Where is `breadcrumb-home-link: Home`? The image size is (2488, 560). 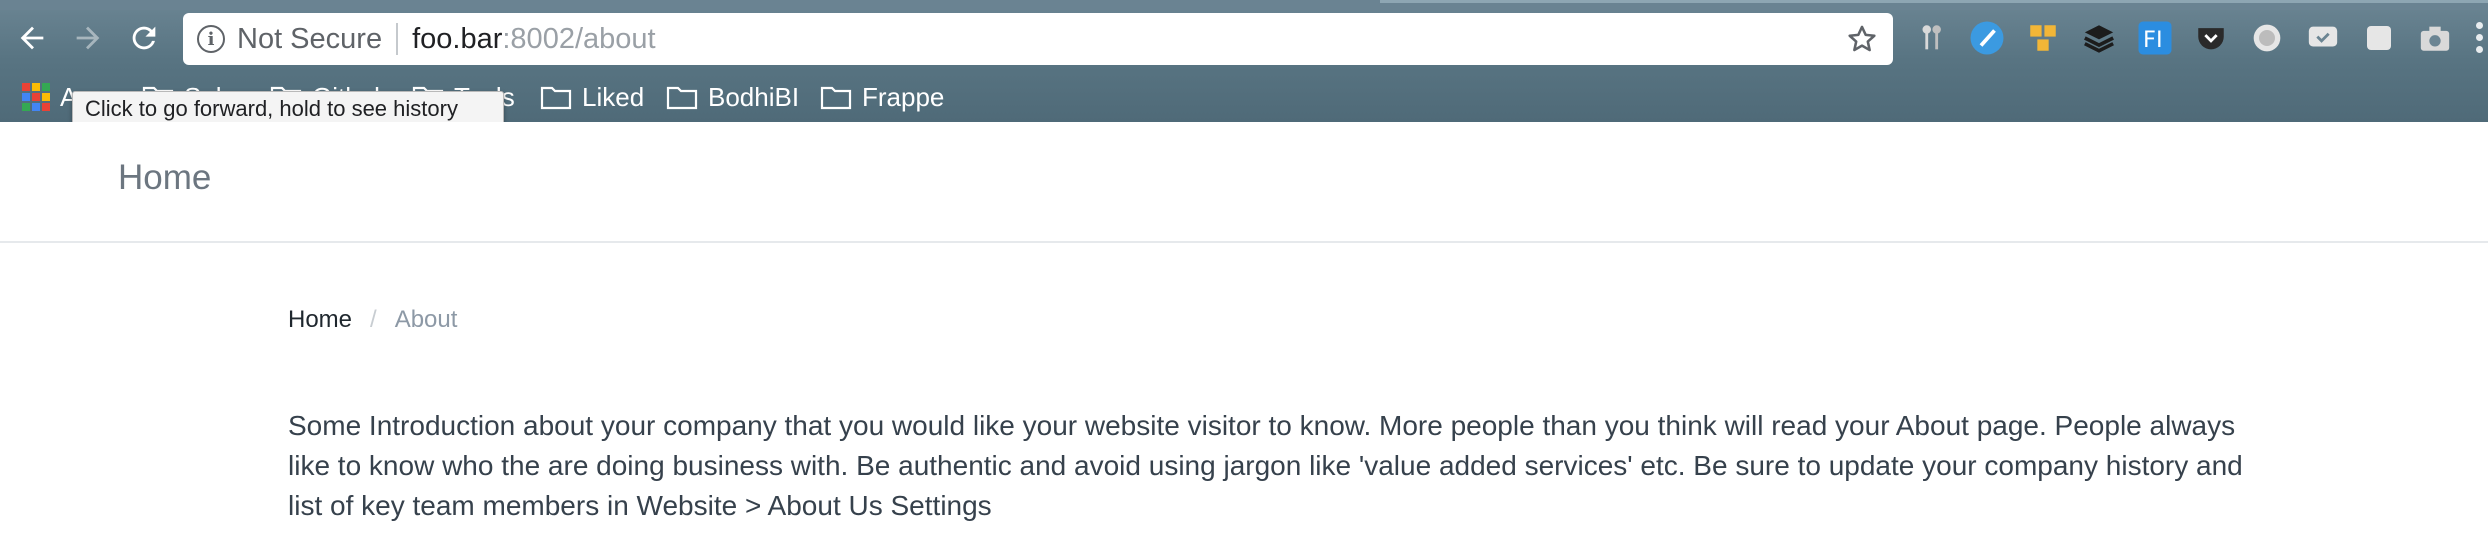 breadcrumb-home-link: Home is located at coordinates (320, 320).